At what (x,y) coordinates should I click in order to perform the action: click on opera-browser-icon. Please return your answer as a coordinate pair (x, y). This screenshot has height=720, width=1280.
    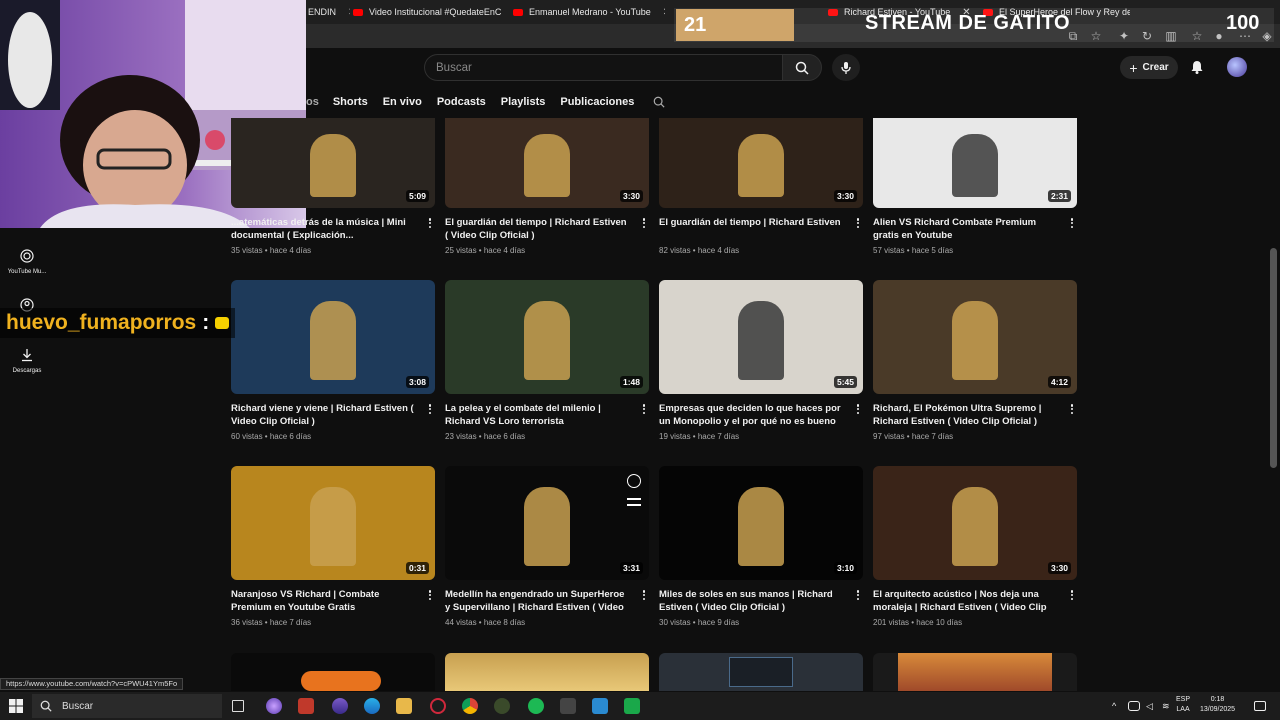
    Looking at the image, I should click on (438, 706).